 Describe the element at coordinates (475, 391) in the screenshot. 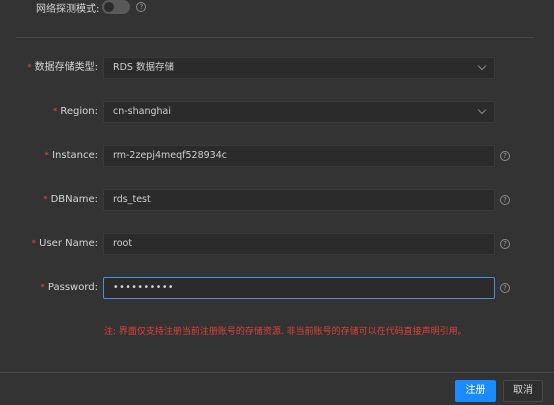

I see `register-button: 注册` at that location.